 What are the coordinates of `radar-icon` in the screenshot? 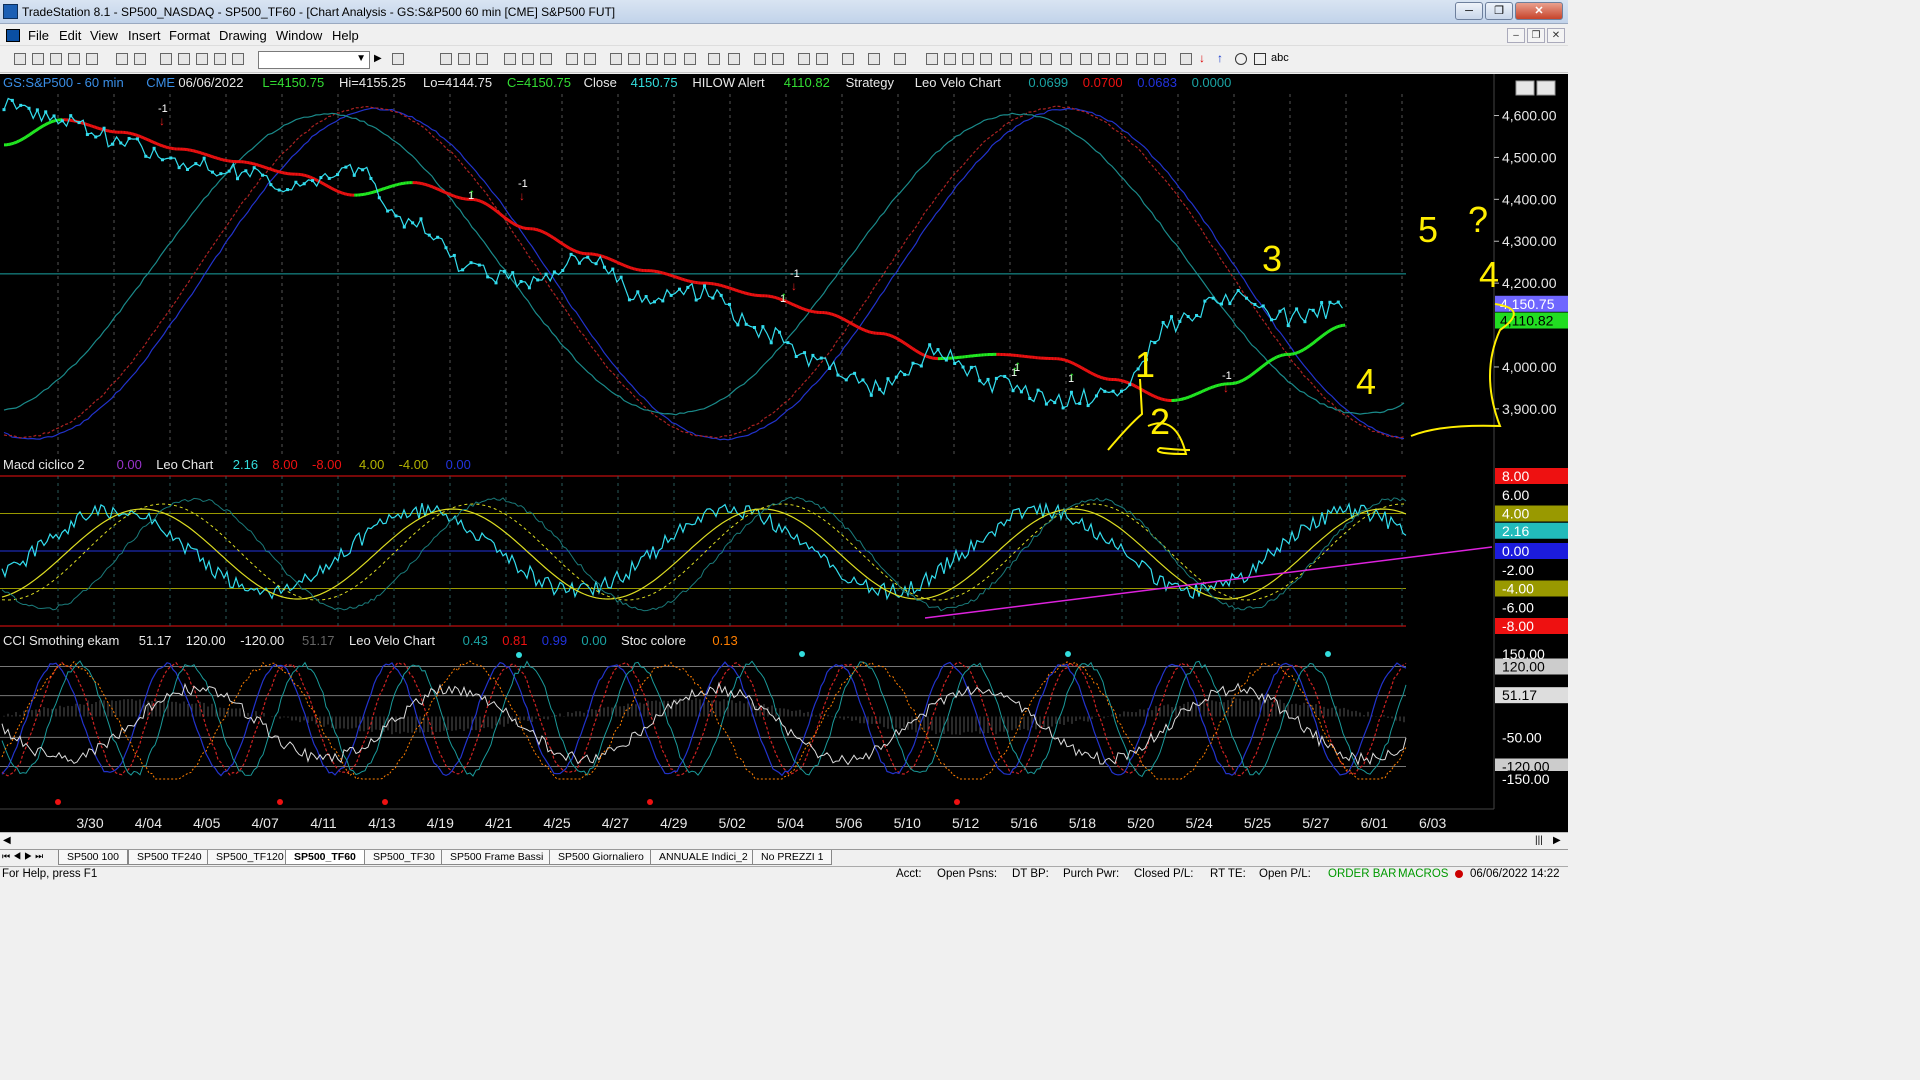 It's located at (184, 59).